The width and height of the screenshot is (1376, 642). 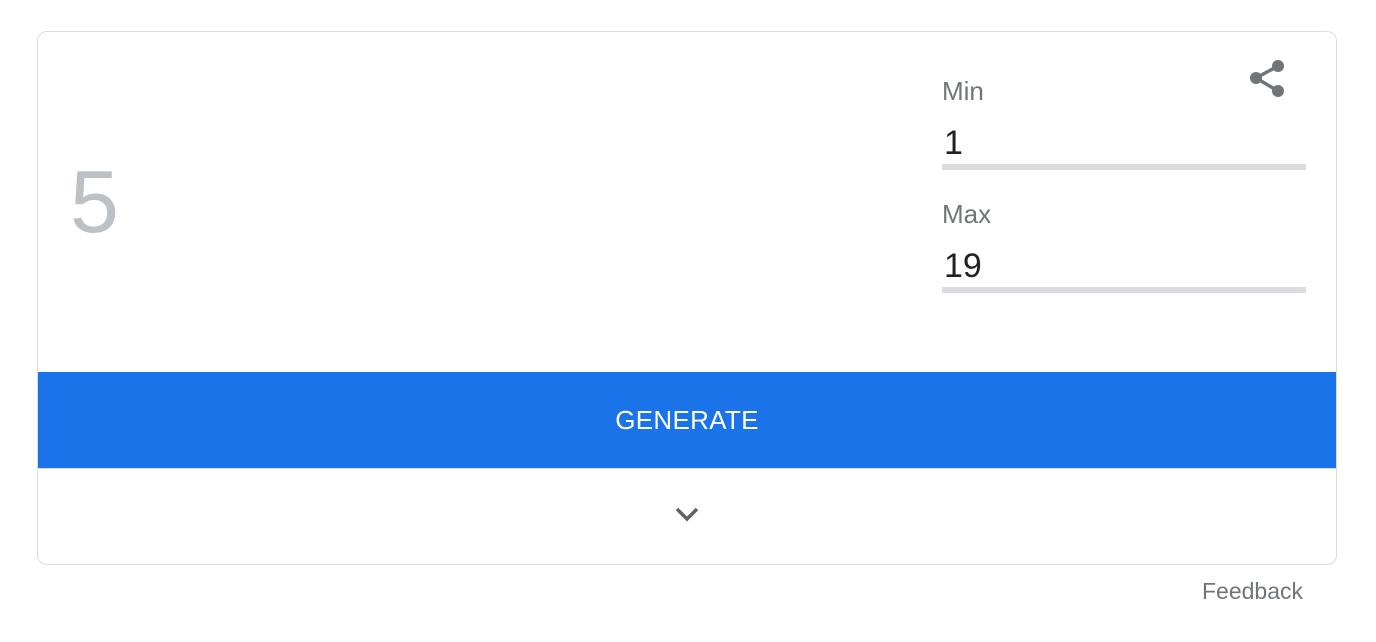 I want to click on max-input, so click(x=1124, y=269).